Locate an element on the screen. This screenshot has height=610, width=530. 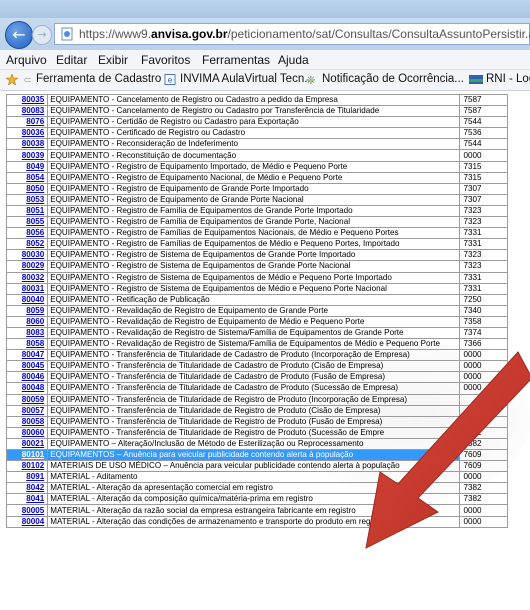
subject-code-link: 8091 is located at coordinates (27, 477).